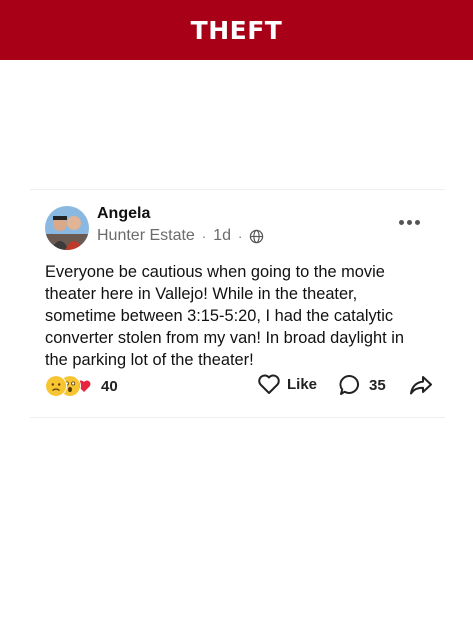 This screenshot has height=640, width=473. I want to click on like-label: Like, so click(302, 384).